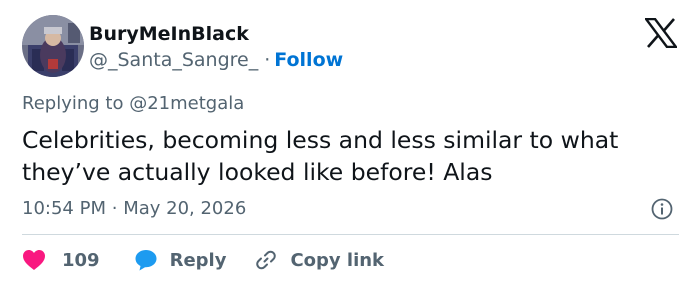 Image resolution: width=700 pixels, height=287 pixels. I want to click on author-handle: @_Santa_Sangre_, so click(173, 60).